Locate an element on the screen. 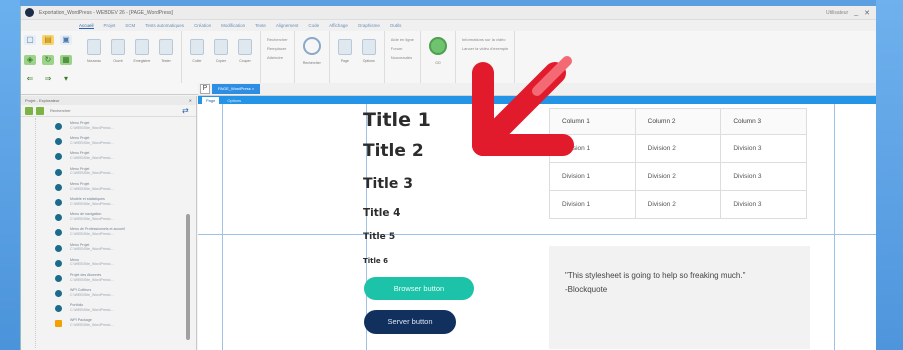 Image resolution: width=903 pixels, height=350 pixels. ribbon-group-file: Nouveau Ouvrir Enregistrer Tester is located at coordinates (130, 57).